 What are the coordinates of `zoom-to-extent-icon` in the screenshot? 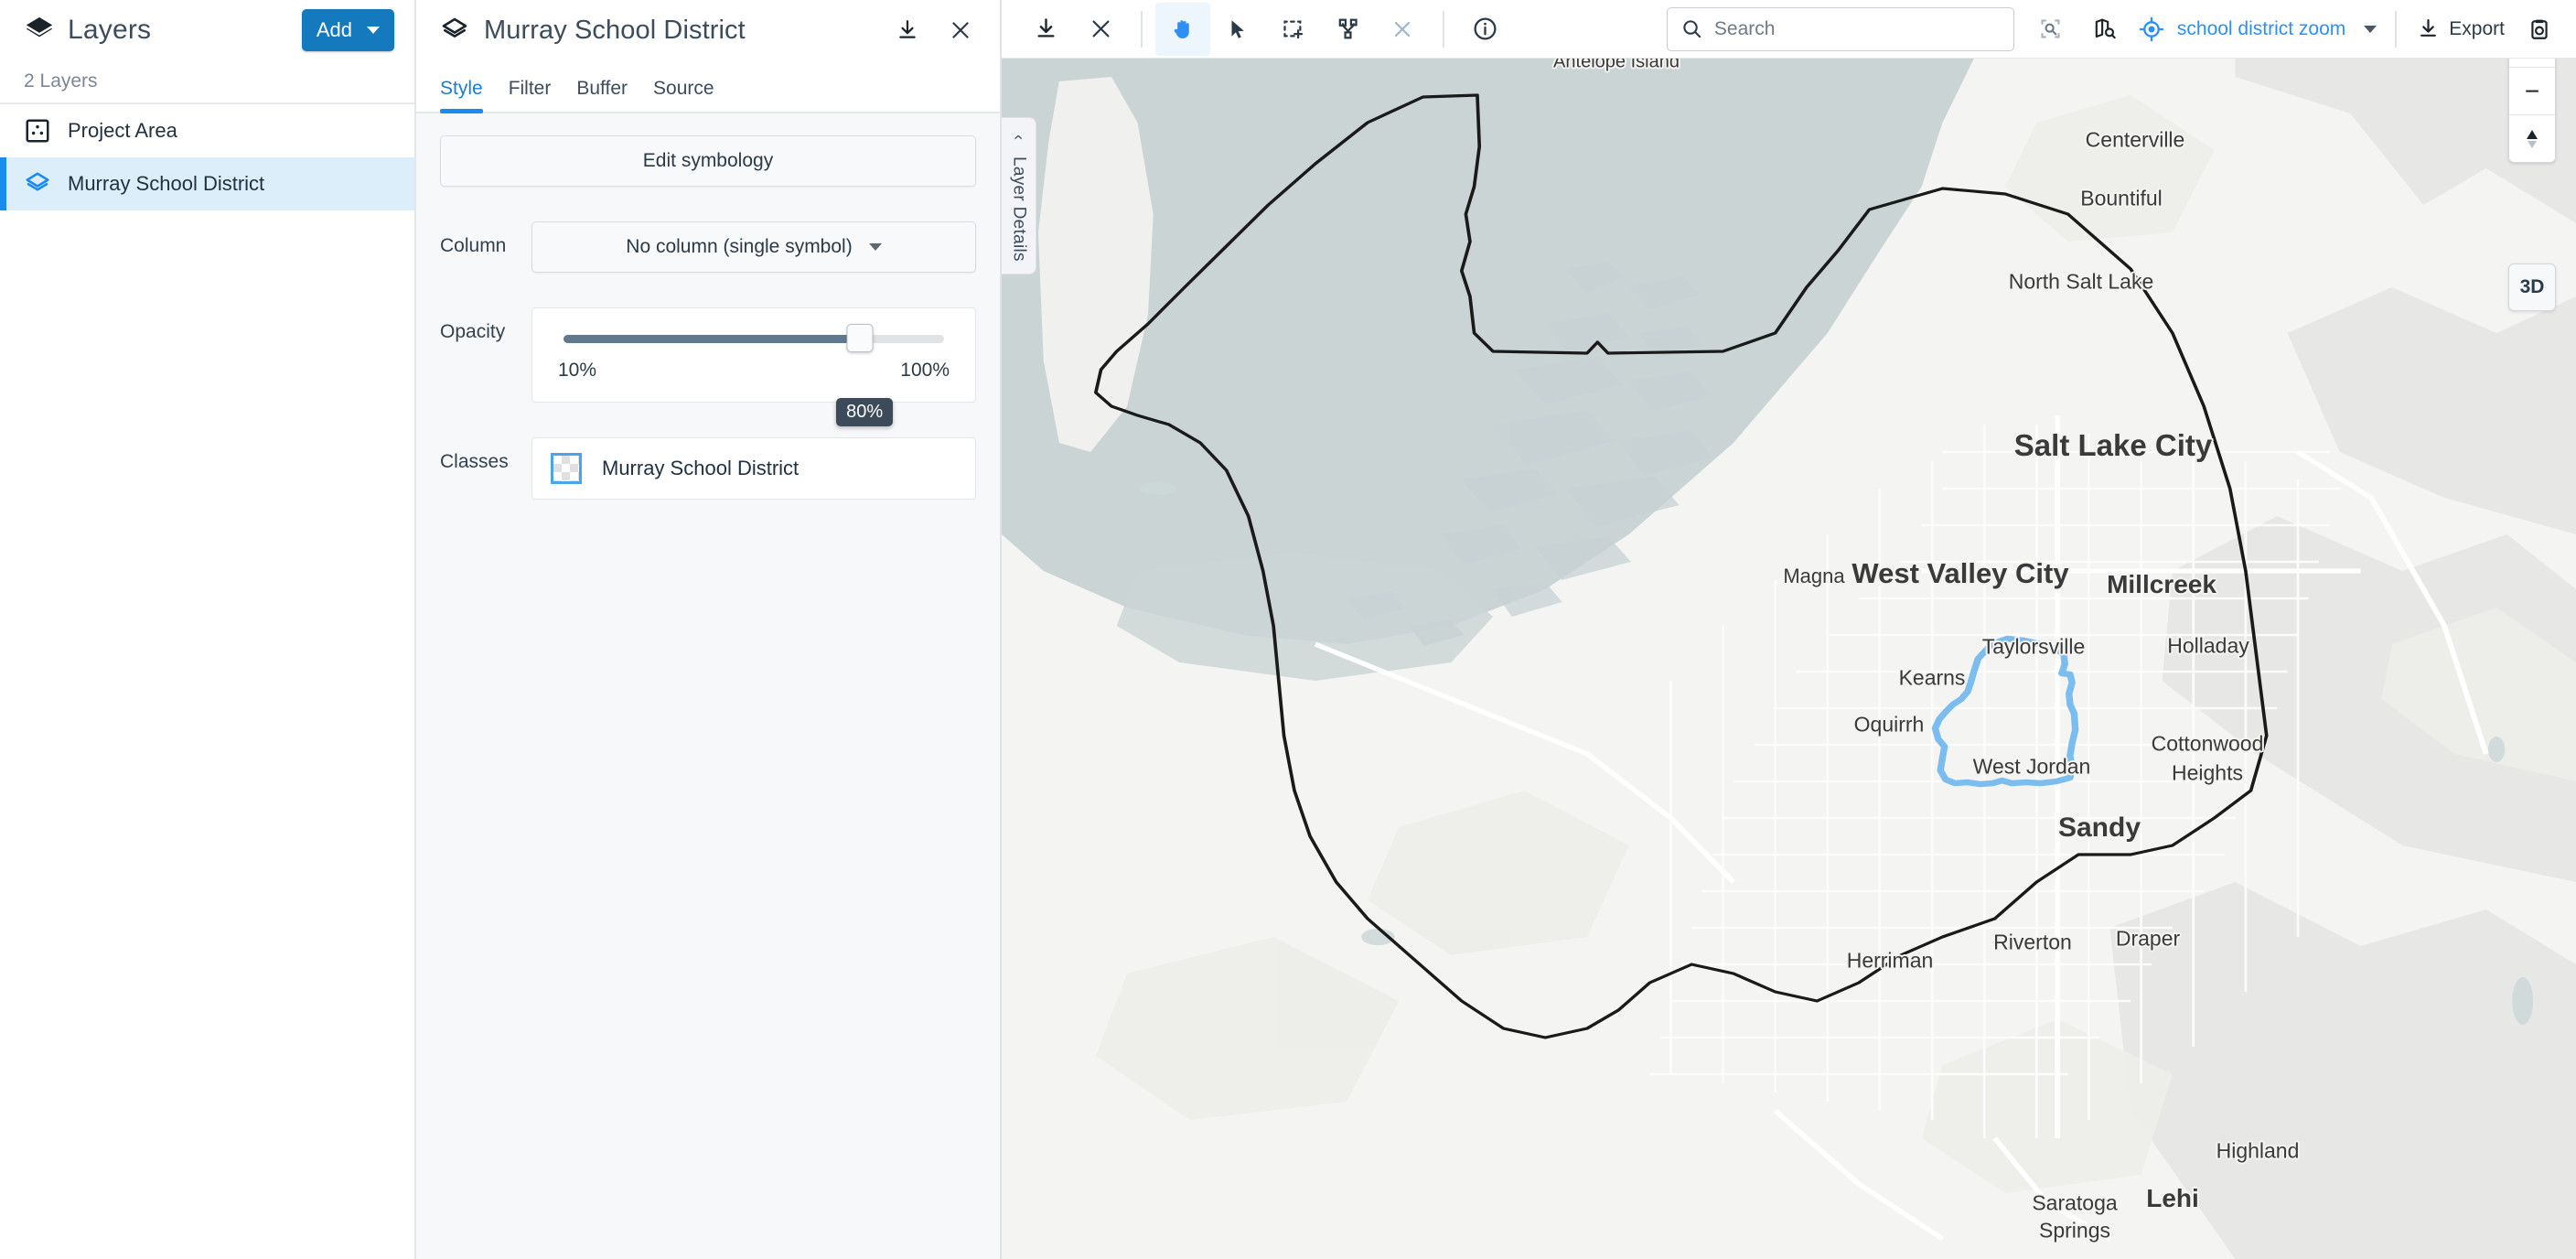 It's located at (2051, 29).